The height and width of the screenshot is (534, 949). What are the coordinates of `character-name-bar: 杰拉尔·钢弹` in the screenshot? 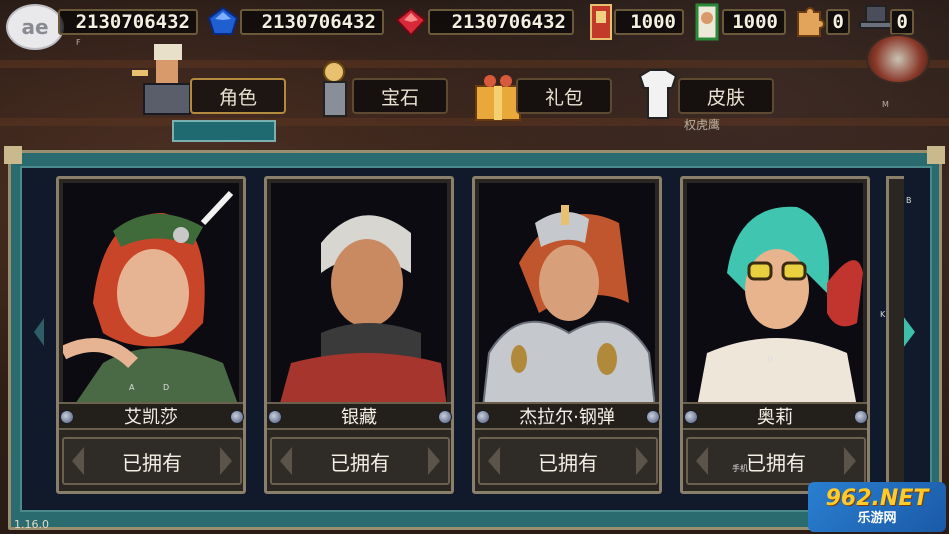 It's located at (567, 416).